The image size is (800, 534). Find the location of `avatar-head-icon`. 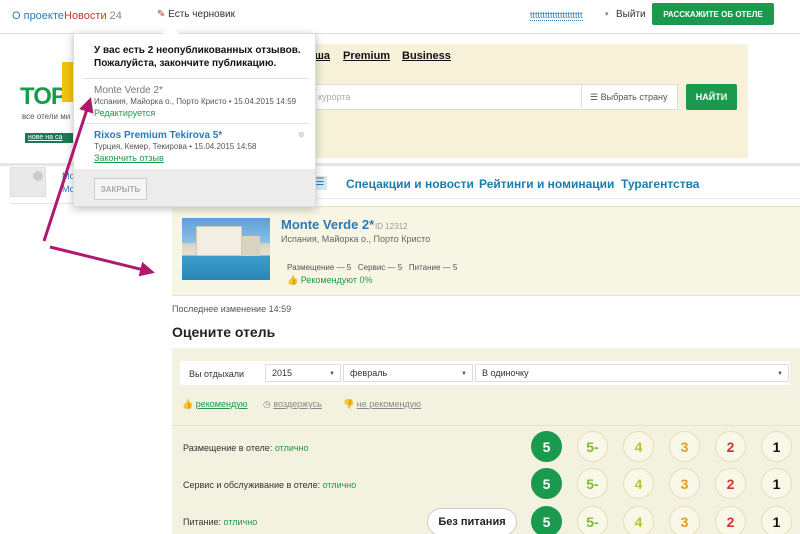

avatar-head-icon is located at coordinates (38, 176).